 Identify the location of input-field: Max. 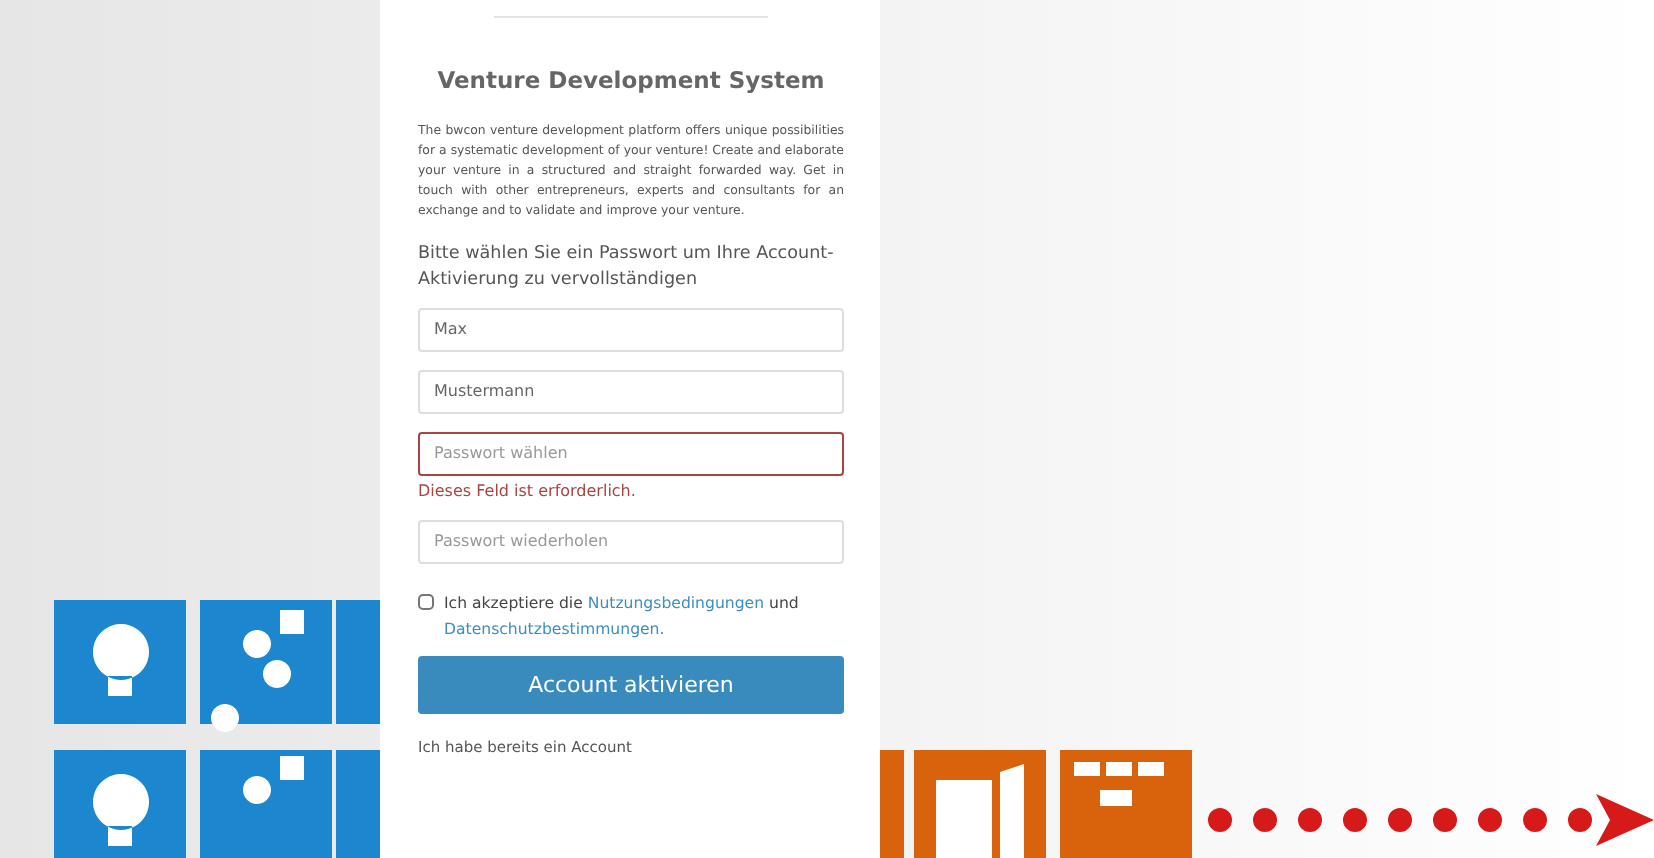
(631, 329).